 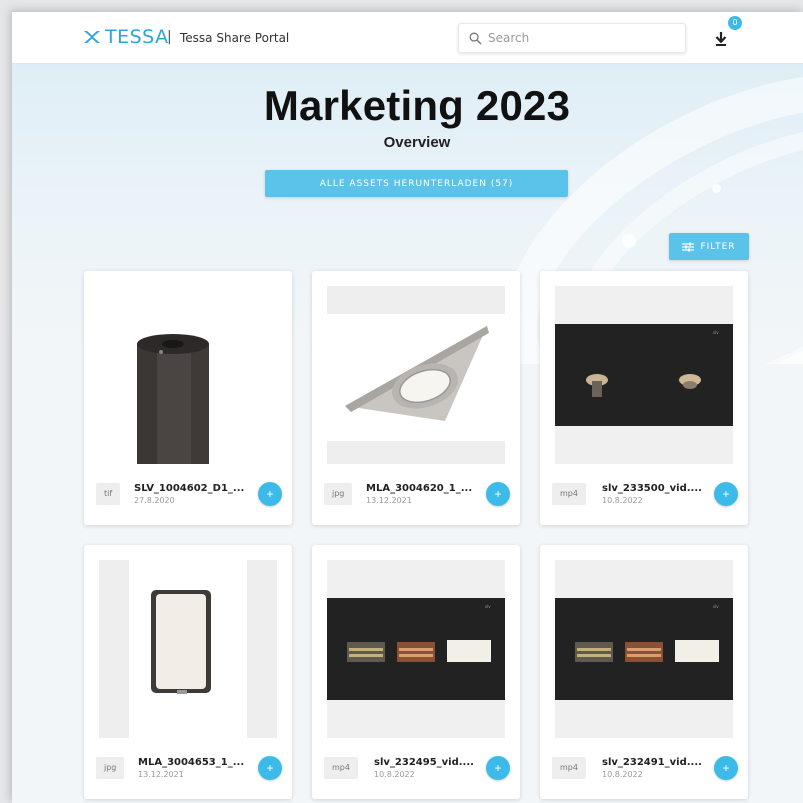 What do you see at coordinates (721, 38) in the screenshot?
I see `download-icon` at bounding box center [721, 38].